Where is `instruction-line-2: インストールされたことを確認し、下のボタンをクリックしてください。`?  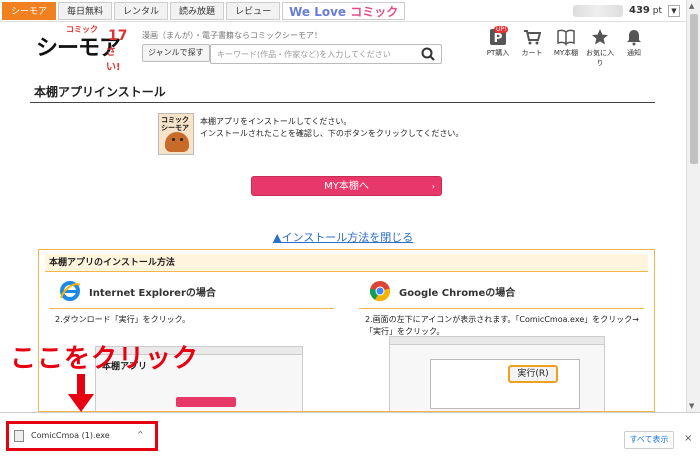 instruction-line-2: インストールされたことを確認し、下のボタンをクリックしてください。 is located at coordinates (332, 133).